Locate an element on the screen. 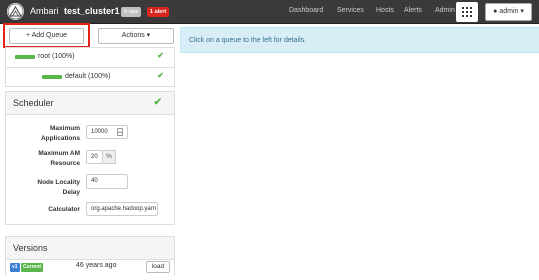 This screenshot has width=539, height=280. user-menu-button: ● admin ▾ is located at coordinates (508, 12).